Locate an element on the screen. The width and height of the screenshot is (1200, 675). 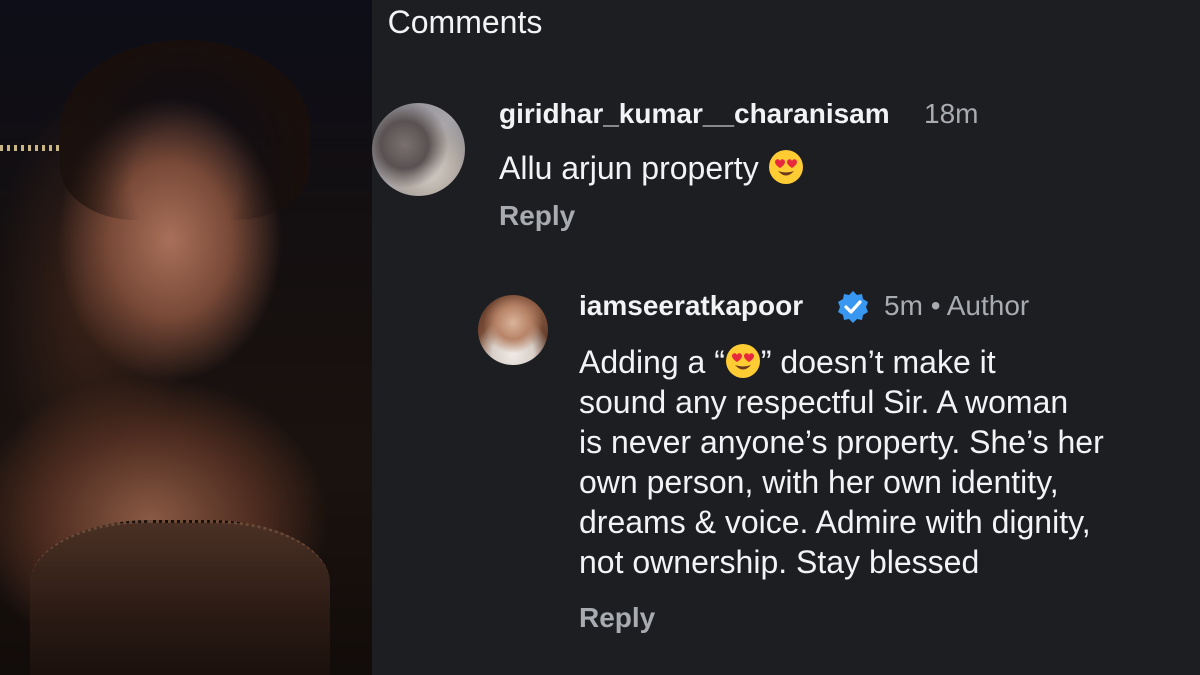
comment-text-line: own person, with her own identity, is located at coordinates (819, 482).